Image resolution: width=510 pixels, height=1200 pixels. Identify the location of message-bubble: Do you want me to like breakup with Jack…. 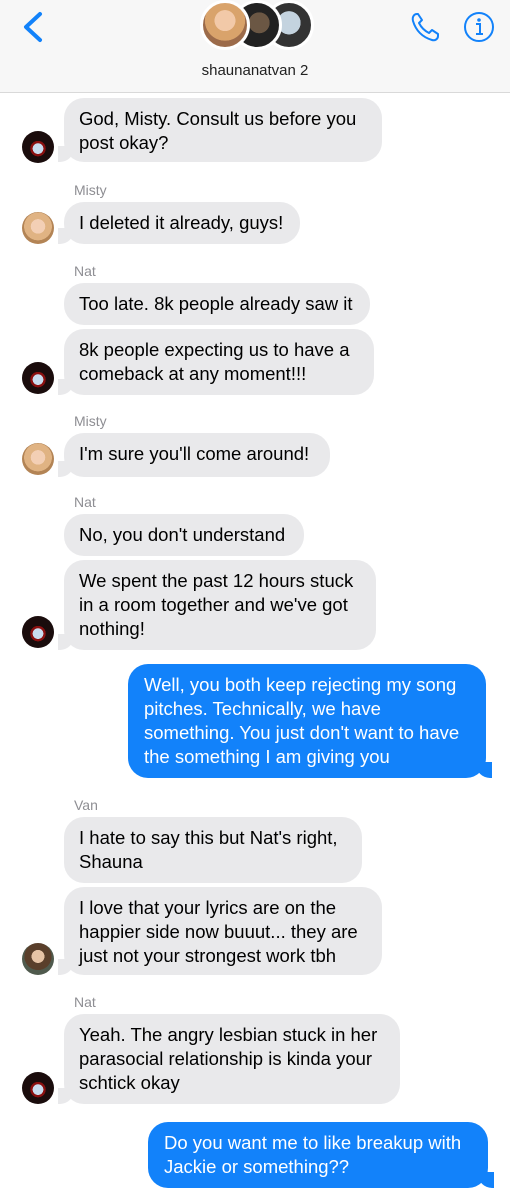
(321, 1155).